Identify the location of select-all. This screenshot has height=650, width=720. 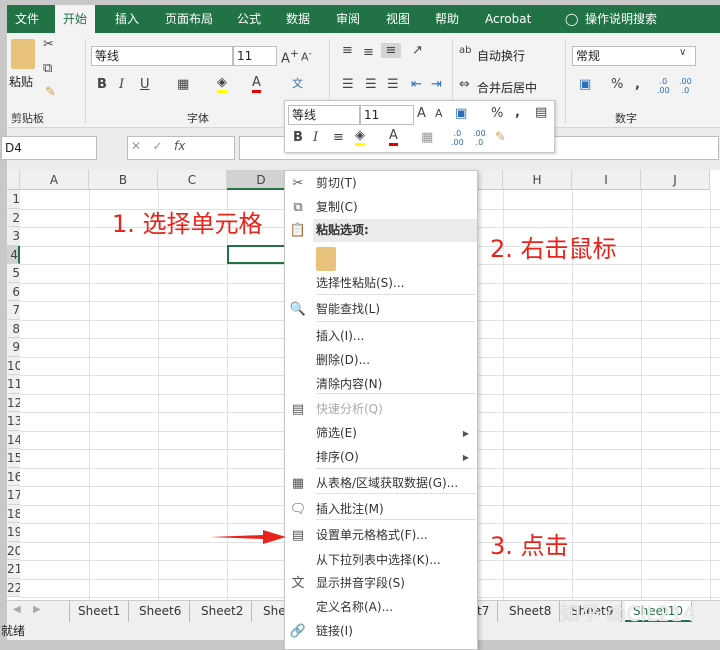
(13, 180).